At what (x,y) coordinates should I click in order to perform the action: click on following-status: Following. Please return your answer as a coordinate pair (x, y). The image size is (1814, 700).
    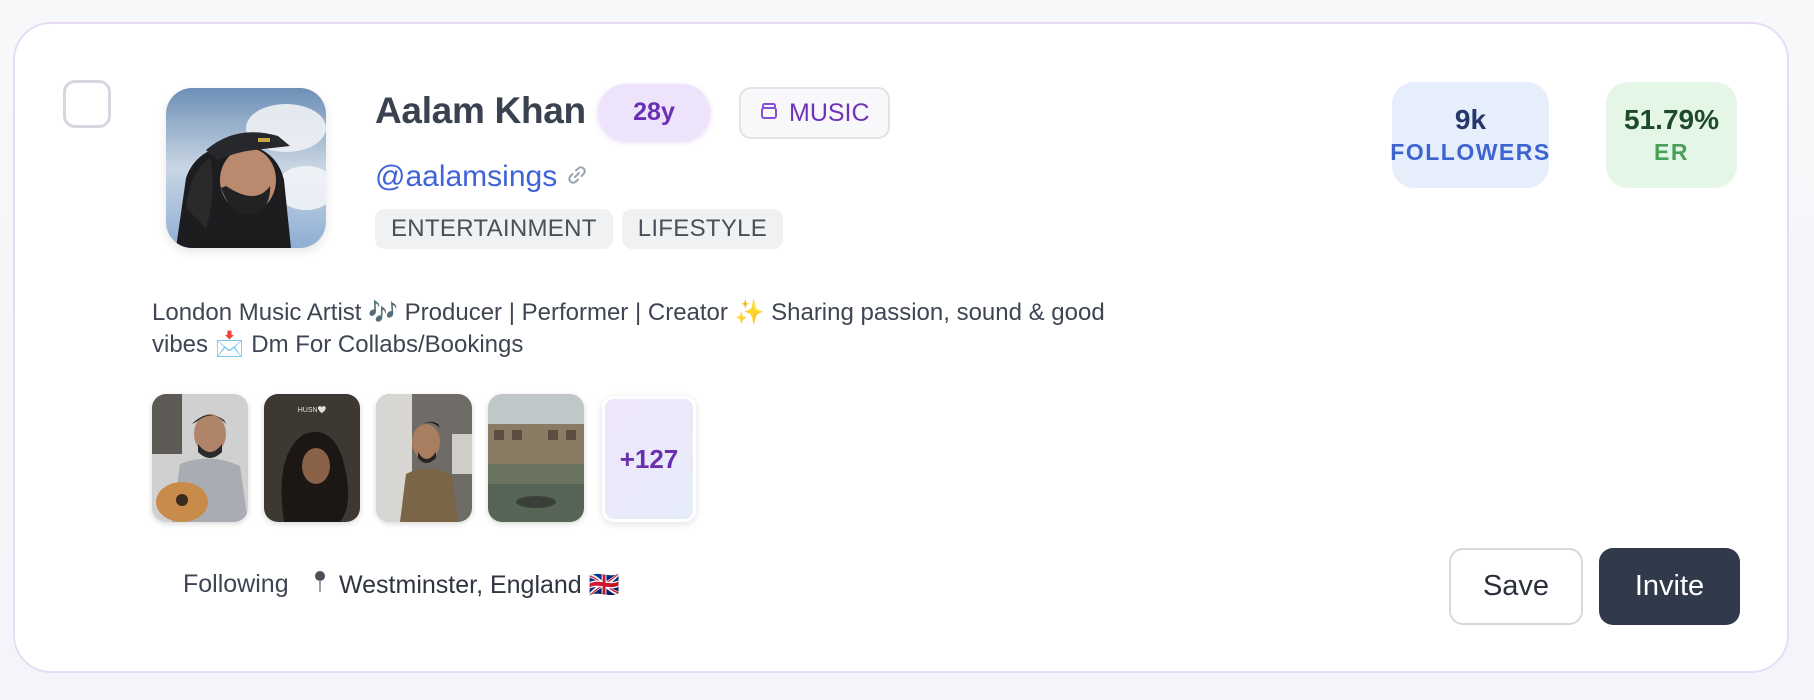
    Looking at the image, I should click on (236, 584).